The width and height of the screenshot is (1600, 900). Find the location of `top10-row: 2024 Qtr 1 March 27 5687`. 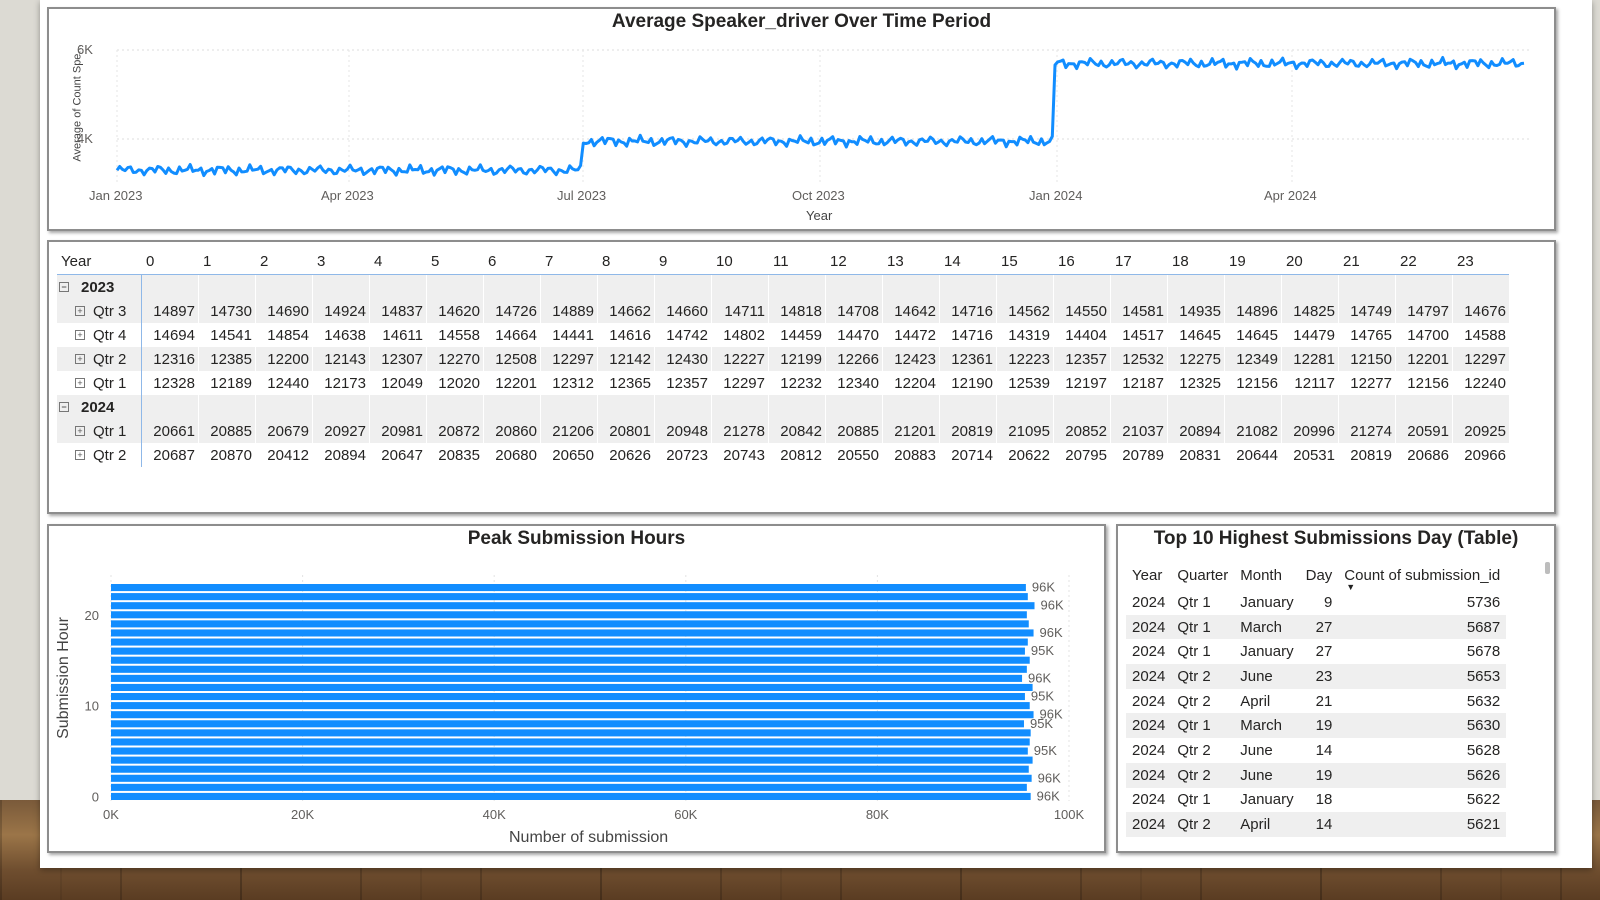

top10-row: 2024 Qtr 1 March 27 5687 is located at coordinates (1316, 627).